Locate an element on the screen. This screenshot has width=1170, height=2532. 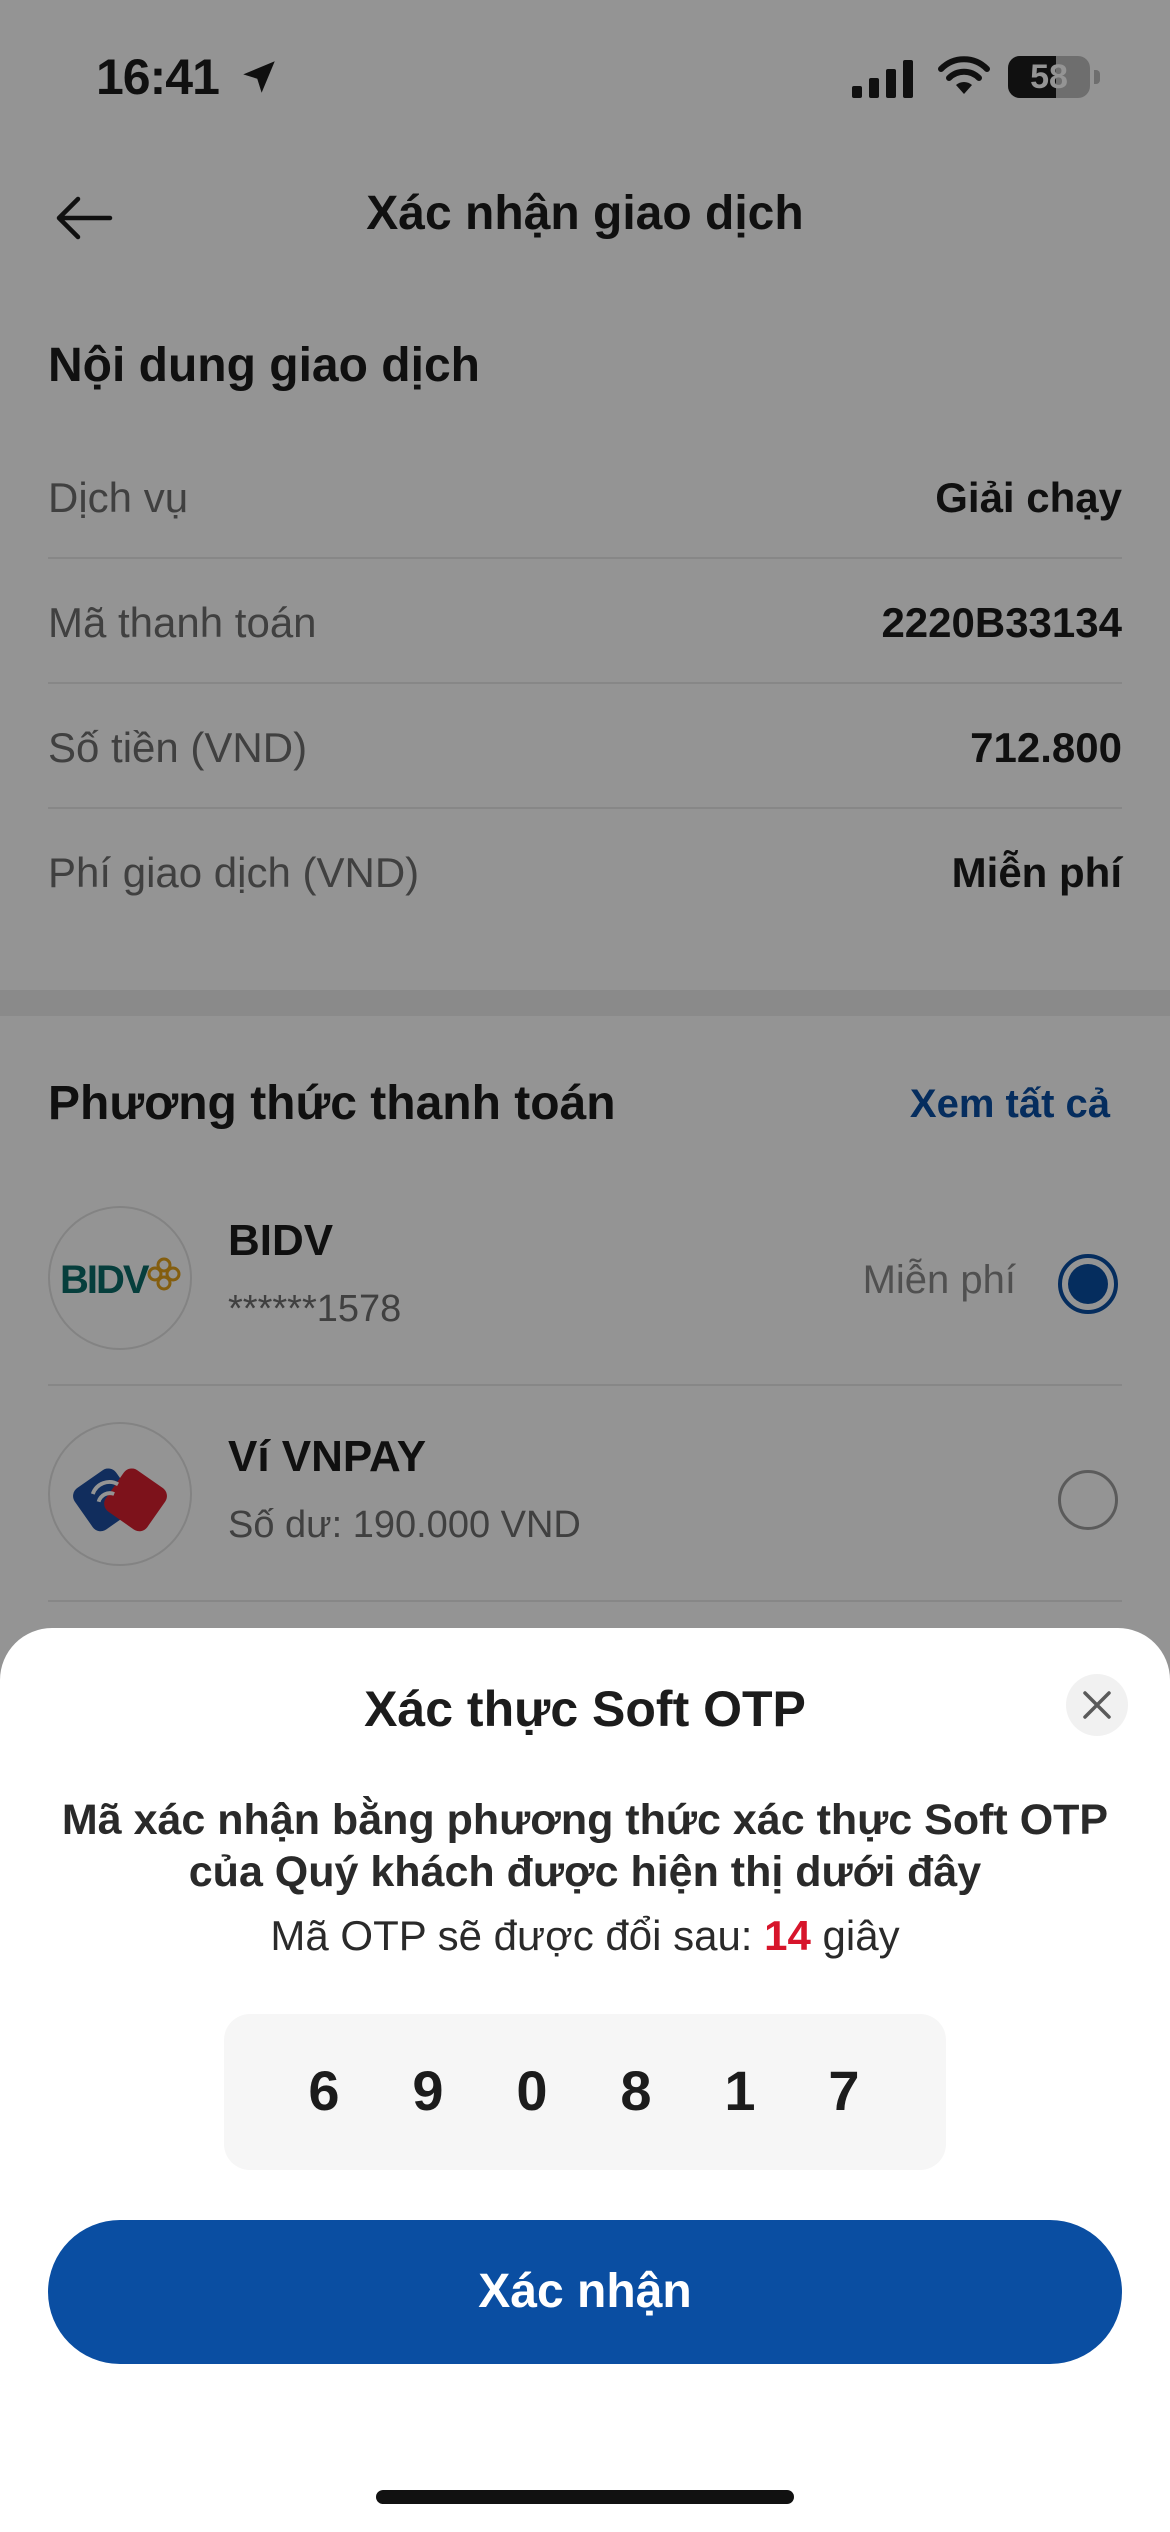
otp-digit: 1 is located at coordinates (740, 2090).